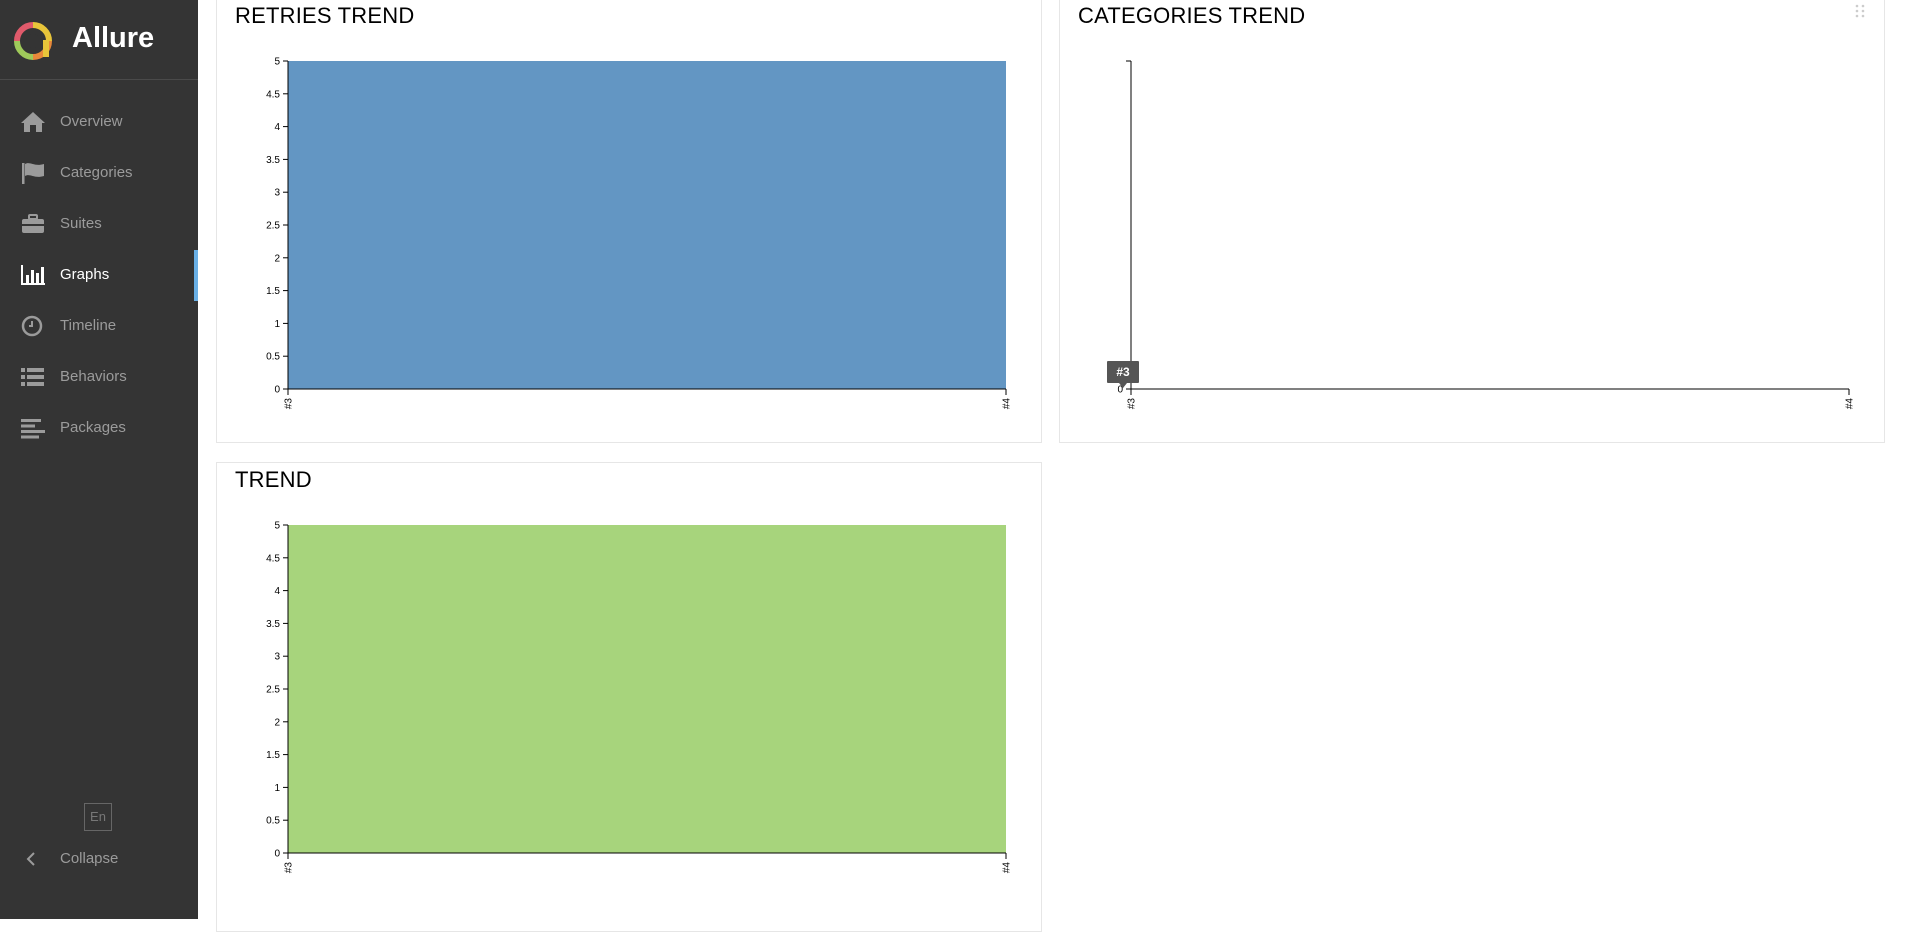 The image size is (1905, 933). What do you see at coordinates (93, 427) in the screenshot?
I see `sidebar-item-label: Packages` at bounding box center [93, 427].